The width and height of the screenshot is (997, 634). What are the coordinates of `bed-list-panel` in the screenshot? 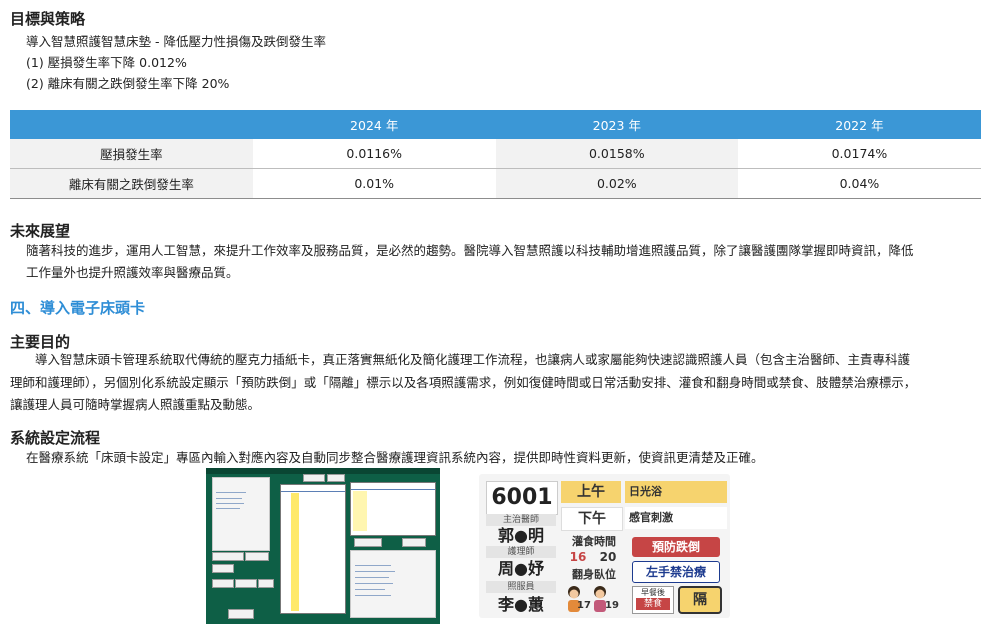 It's located at (241, 514).